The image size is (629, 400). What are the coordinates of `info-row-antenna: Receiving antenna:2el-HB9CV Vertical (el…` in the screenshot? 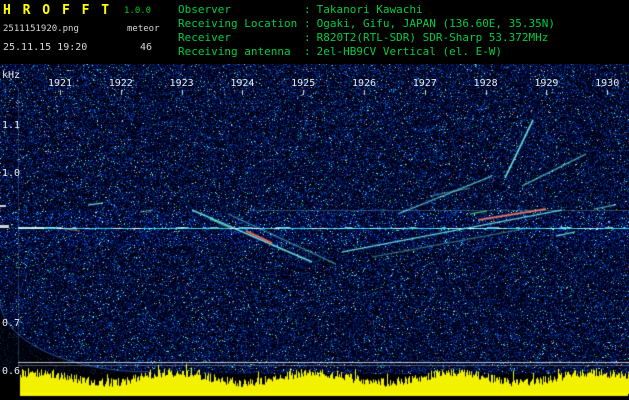 It's located at (366, 52).